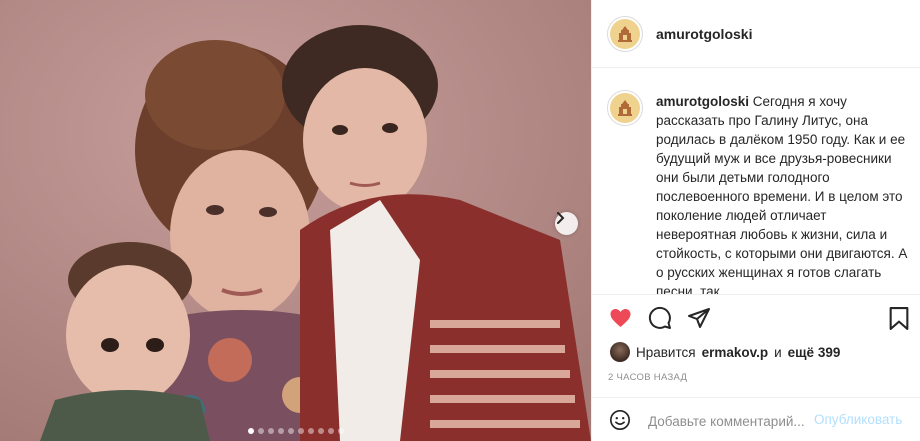 The image size is (920, 441). I want to click on caption-username: amurotgoloski, so click(702, 101).